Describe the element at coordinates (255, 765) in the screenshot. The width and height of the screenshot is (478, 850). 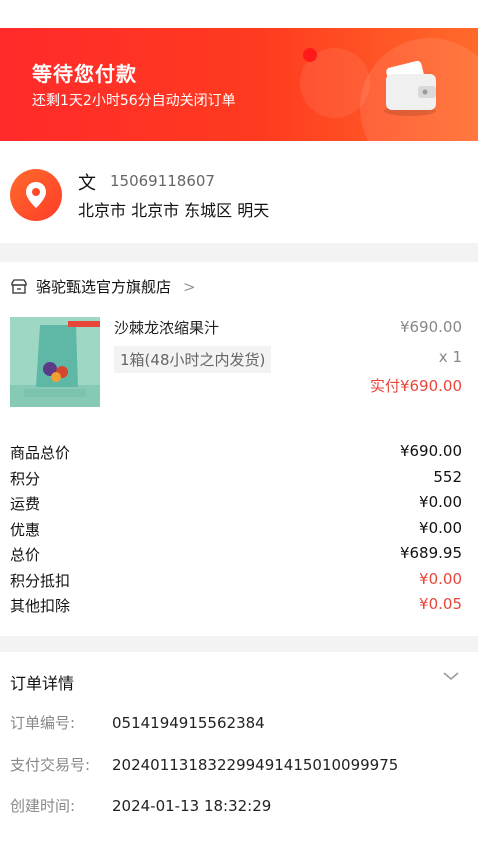
I see `trade-number-value: 202401131832299491415010099975` at that location.